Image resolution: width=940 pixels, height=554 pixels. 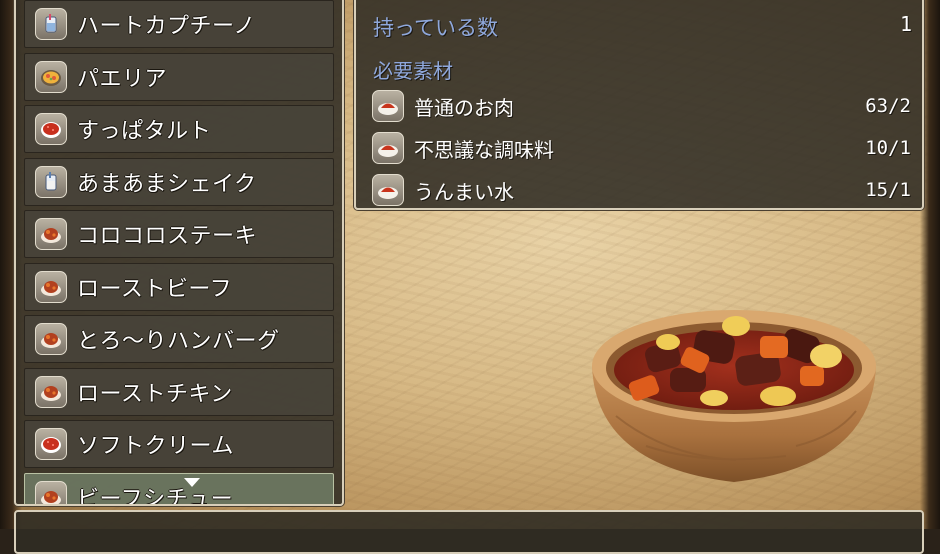 I want to click on list-item: とろ〜りハンバーグ, so click(x=179, y=339).